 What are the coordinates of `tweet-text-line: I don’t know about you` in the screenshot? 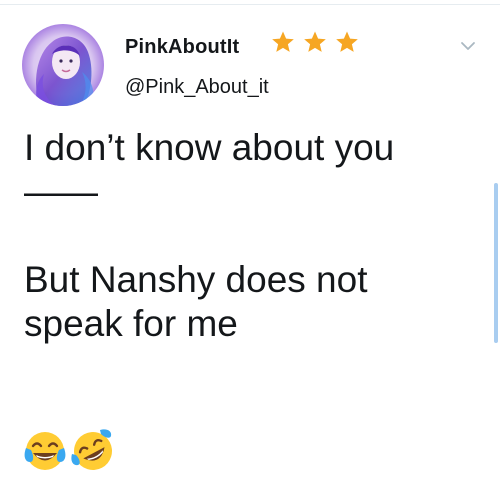 It's located at (209, 147).